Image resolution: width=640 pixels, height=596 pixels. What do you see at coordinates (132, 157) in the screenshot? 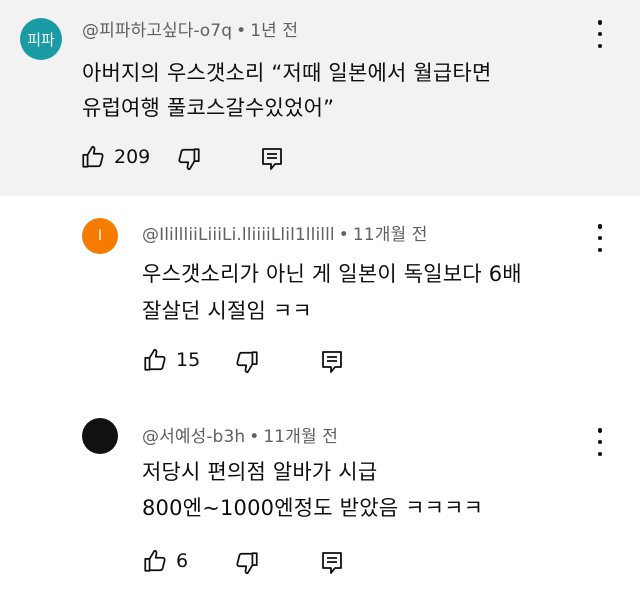
I see `like-count: 209` at bounding box center [132, 157].